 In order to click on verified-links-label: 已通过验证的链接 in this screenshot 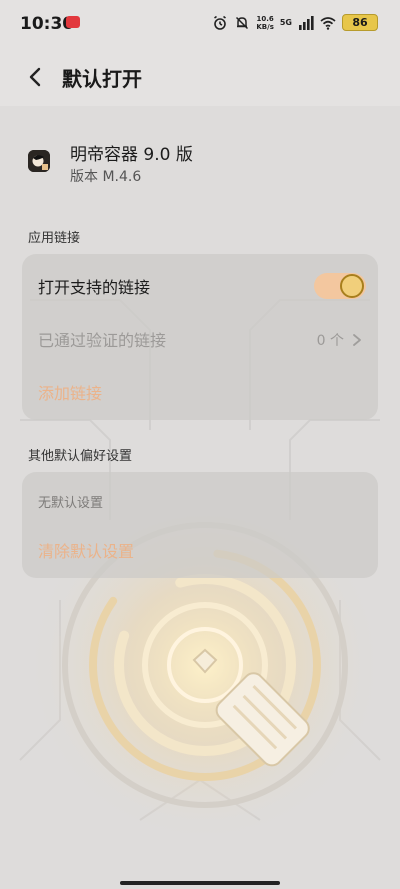, I will do `click(102, 340)`.